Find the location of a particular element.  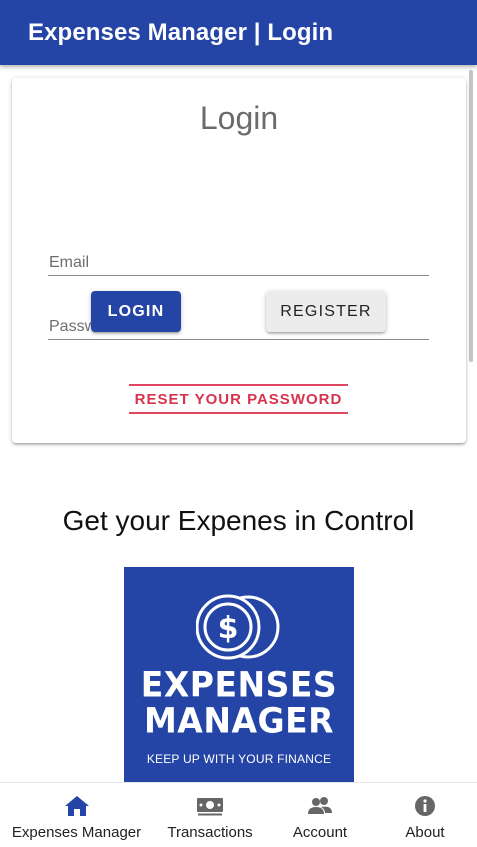

people-icon is located at coordinates (320, 806).